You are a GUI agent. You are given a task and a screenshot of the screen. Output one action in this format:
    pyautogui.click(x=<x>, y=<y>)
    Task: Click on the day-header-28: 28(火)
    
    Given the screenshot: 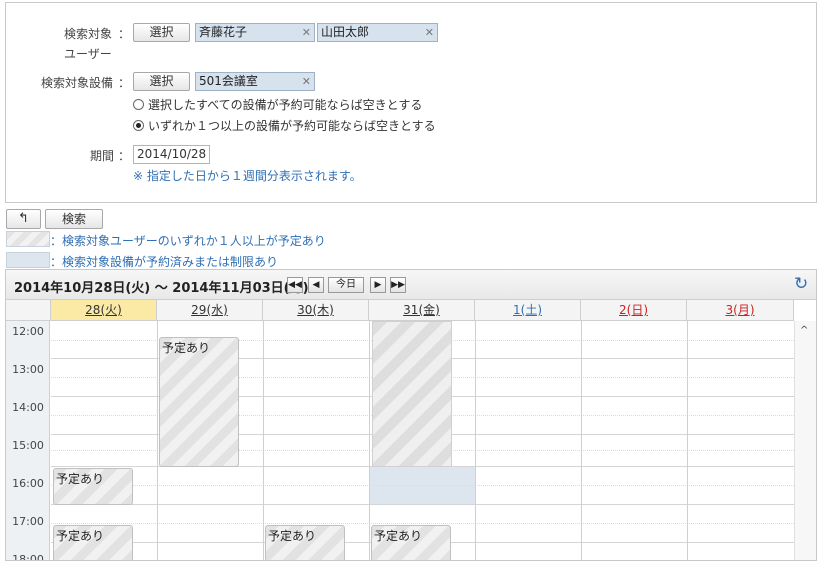 What is the action you would take?
    pyautogui.click(x=104, y=310)
    